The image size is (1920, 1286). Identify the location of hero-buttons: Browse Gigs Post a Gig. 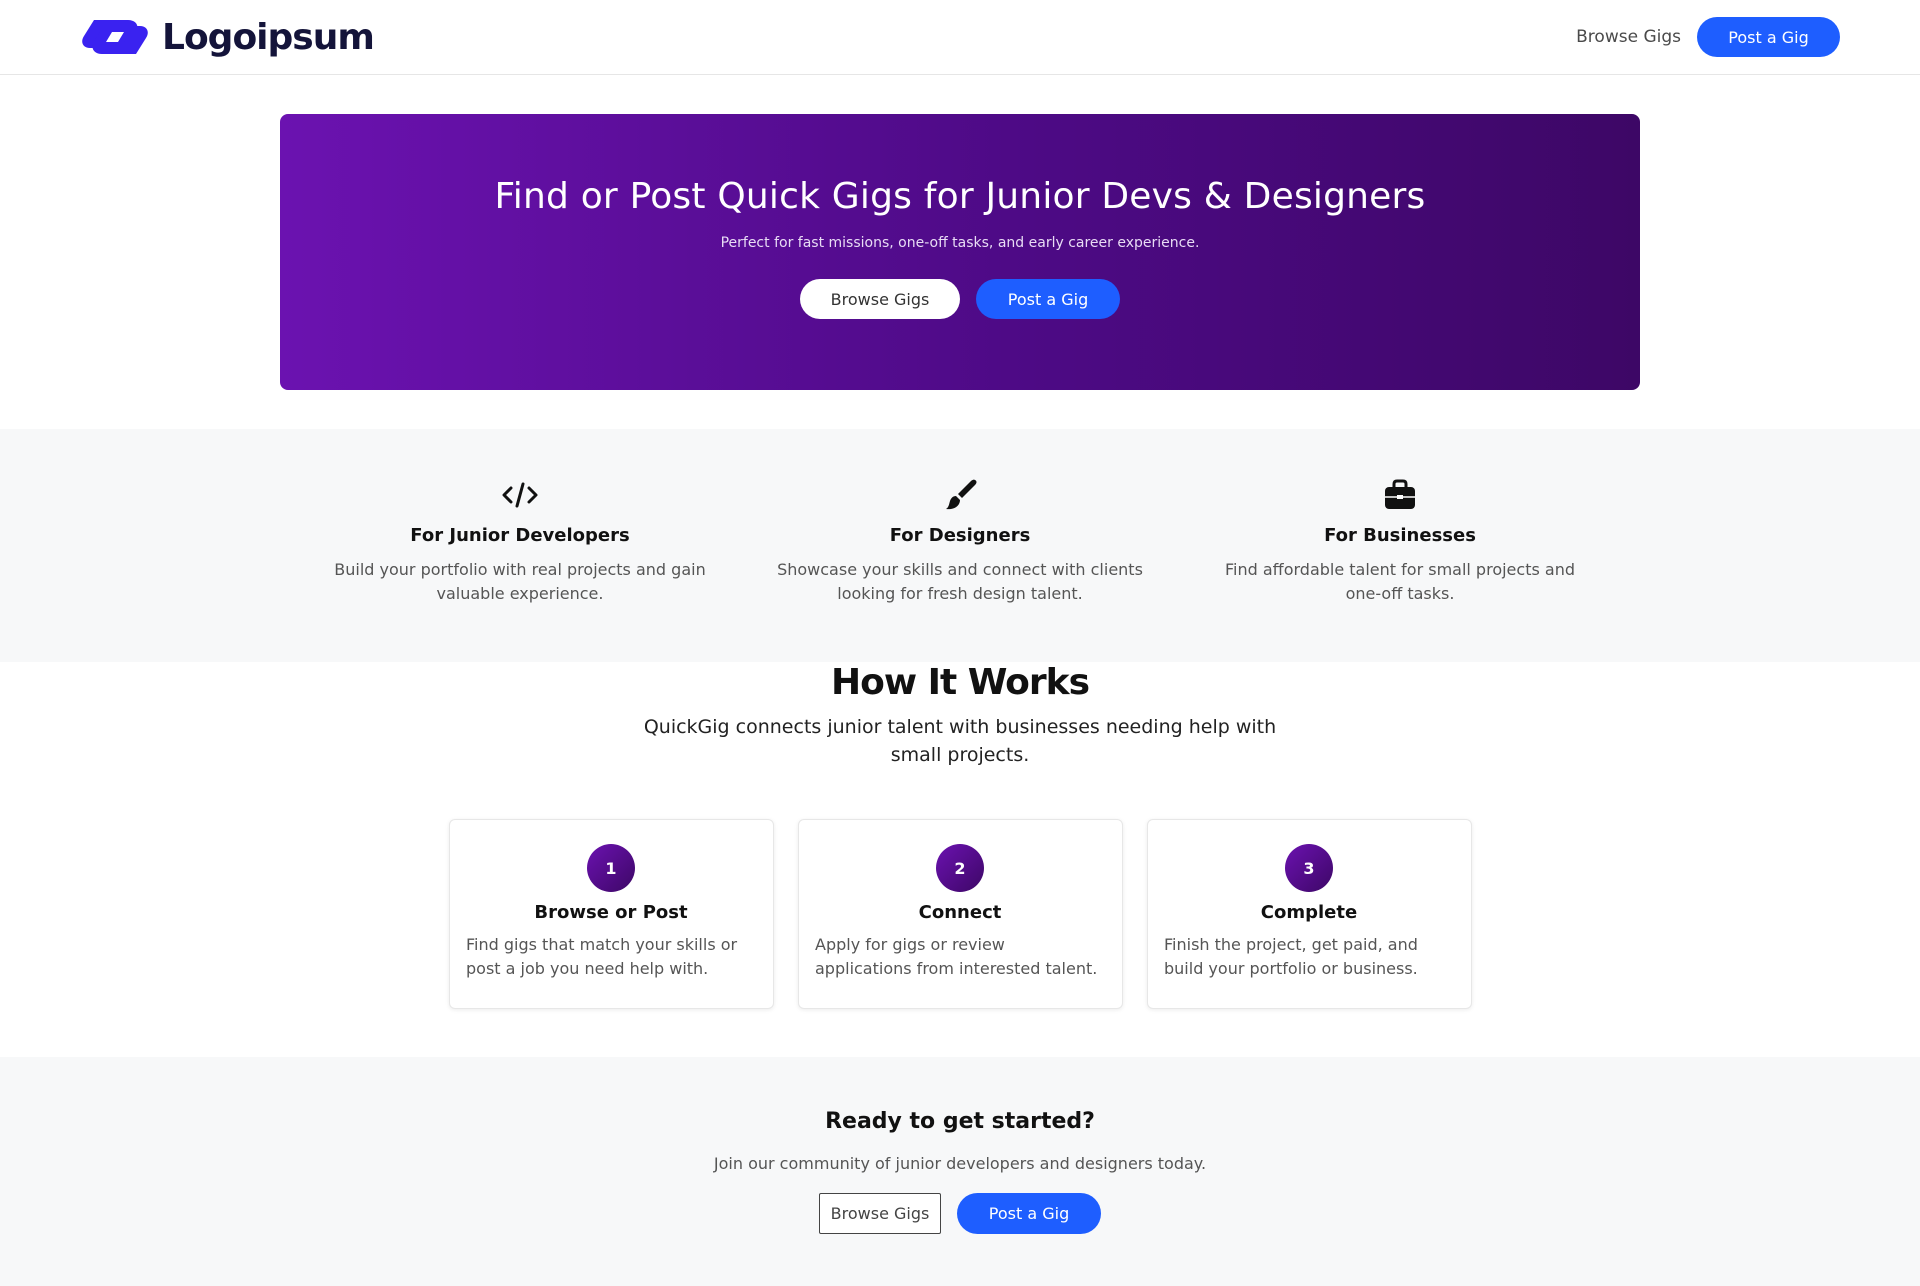
(960, 299).